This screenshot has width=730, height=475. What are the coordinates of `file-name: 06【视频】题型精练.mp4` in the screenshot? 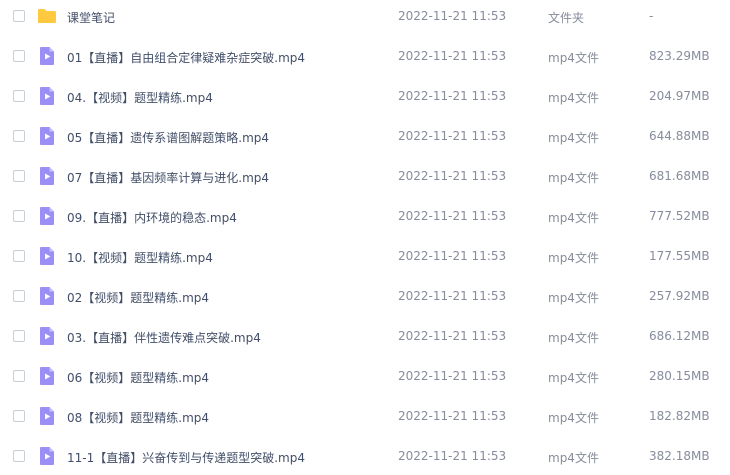 It's located at (138, 377).